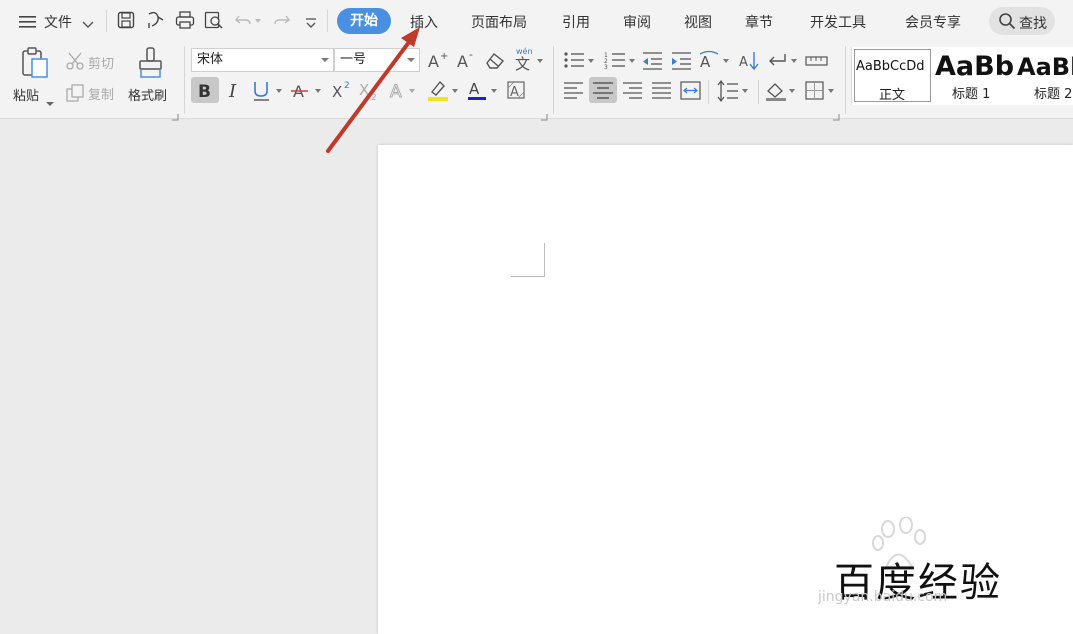 The width and height of the screenshot is (1073, 634). Describe the element at coordinates (784, 63) in the screenshot. I see `show-paragraph-marks-icon` at that location.